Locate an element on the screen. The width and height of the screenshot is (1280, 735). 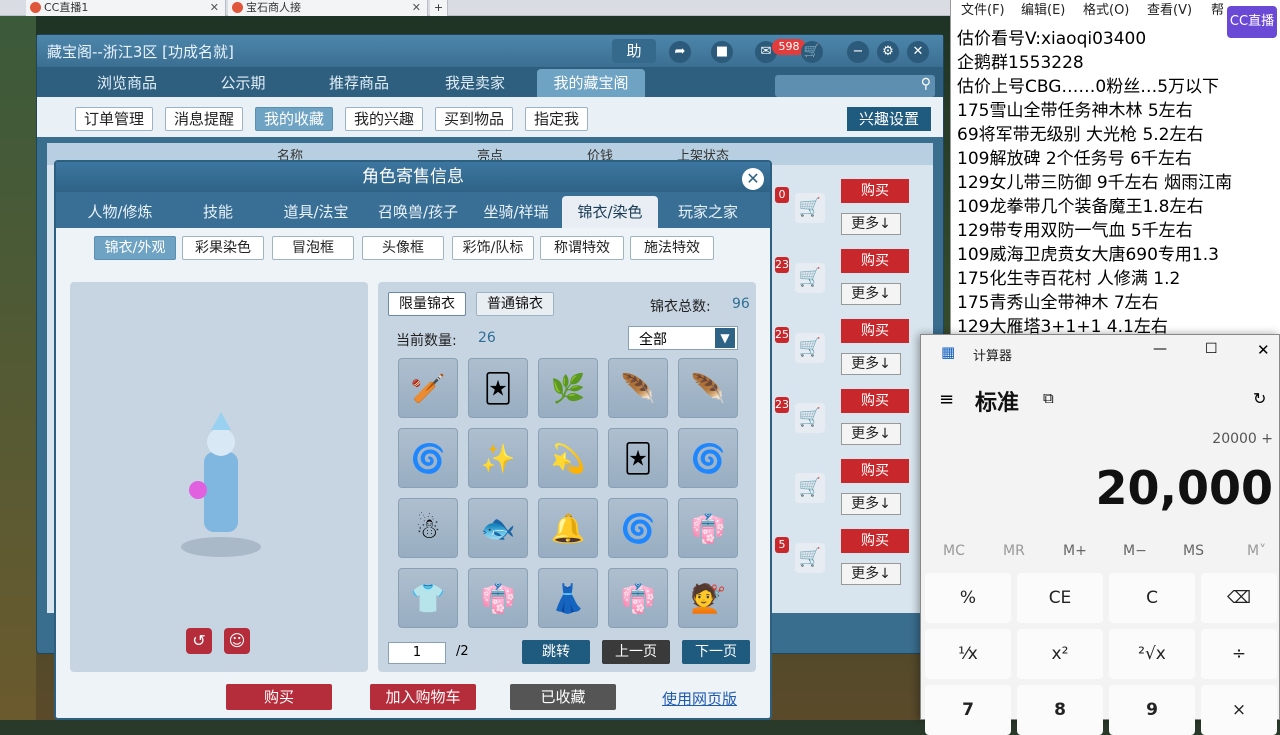
sub-tab-assigned: 指定我 is located at coordinates (557, 119).